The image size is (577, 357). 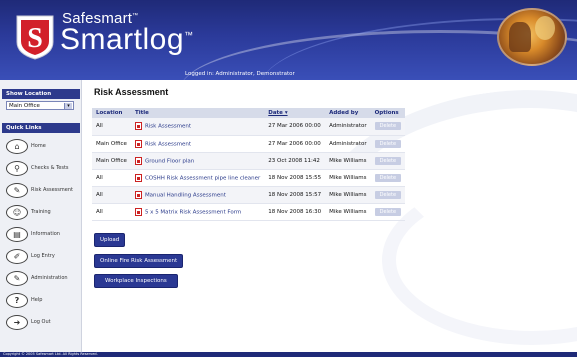 What do you see at coordinates (295, 113) in the screenshot?
I see `column-date-sort: Date ▾` at bounding box center [295, 113].